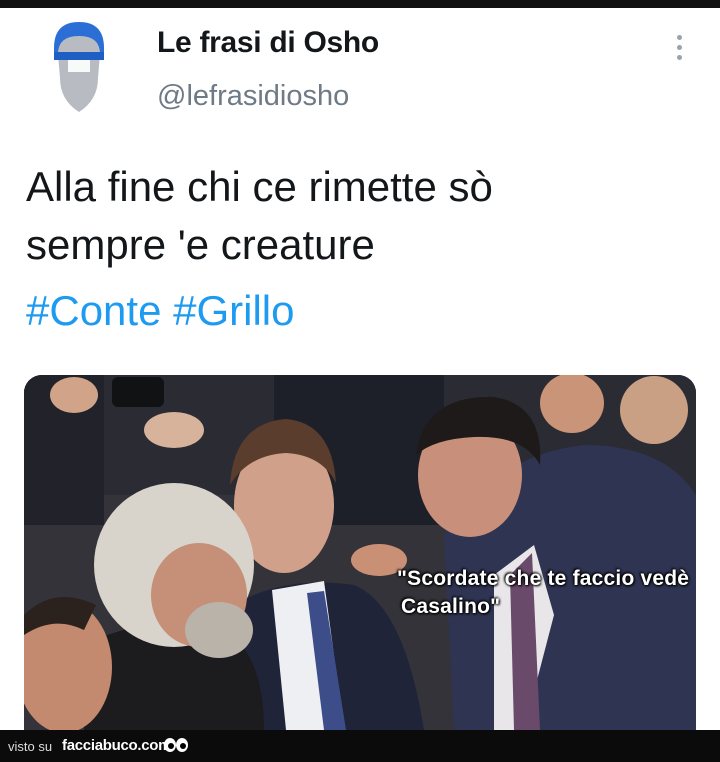 The width and height of the screenshot is (720, 762). Describe the element at coordinates (253, 96) in the screenshot. I see `user-handle: @lefrasidiosho` at that location.